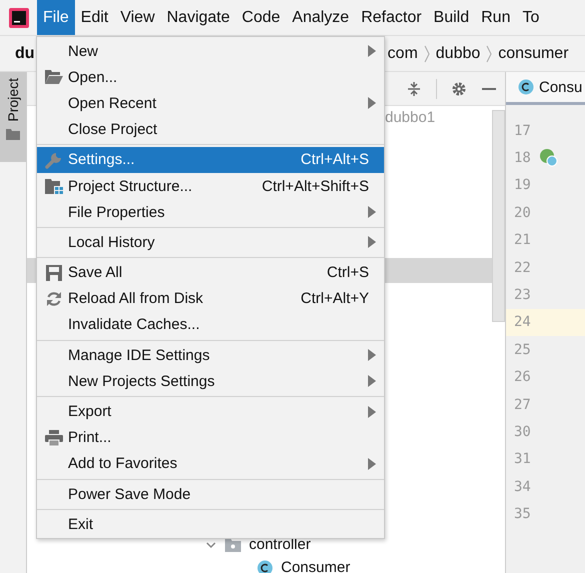  What do you see at coordinates (315, 186) in the screenshot?
I see `shortcut-label: Ctrl+Alt+Shift+S` at bounding box center [315, 186].